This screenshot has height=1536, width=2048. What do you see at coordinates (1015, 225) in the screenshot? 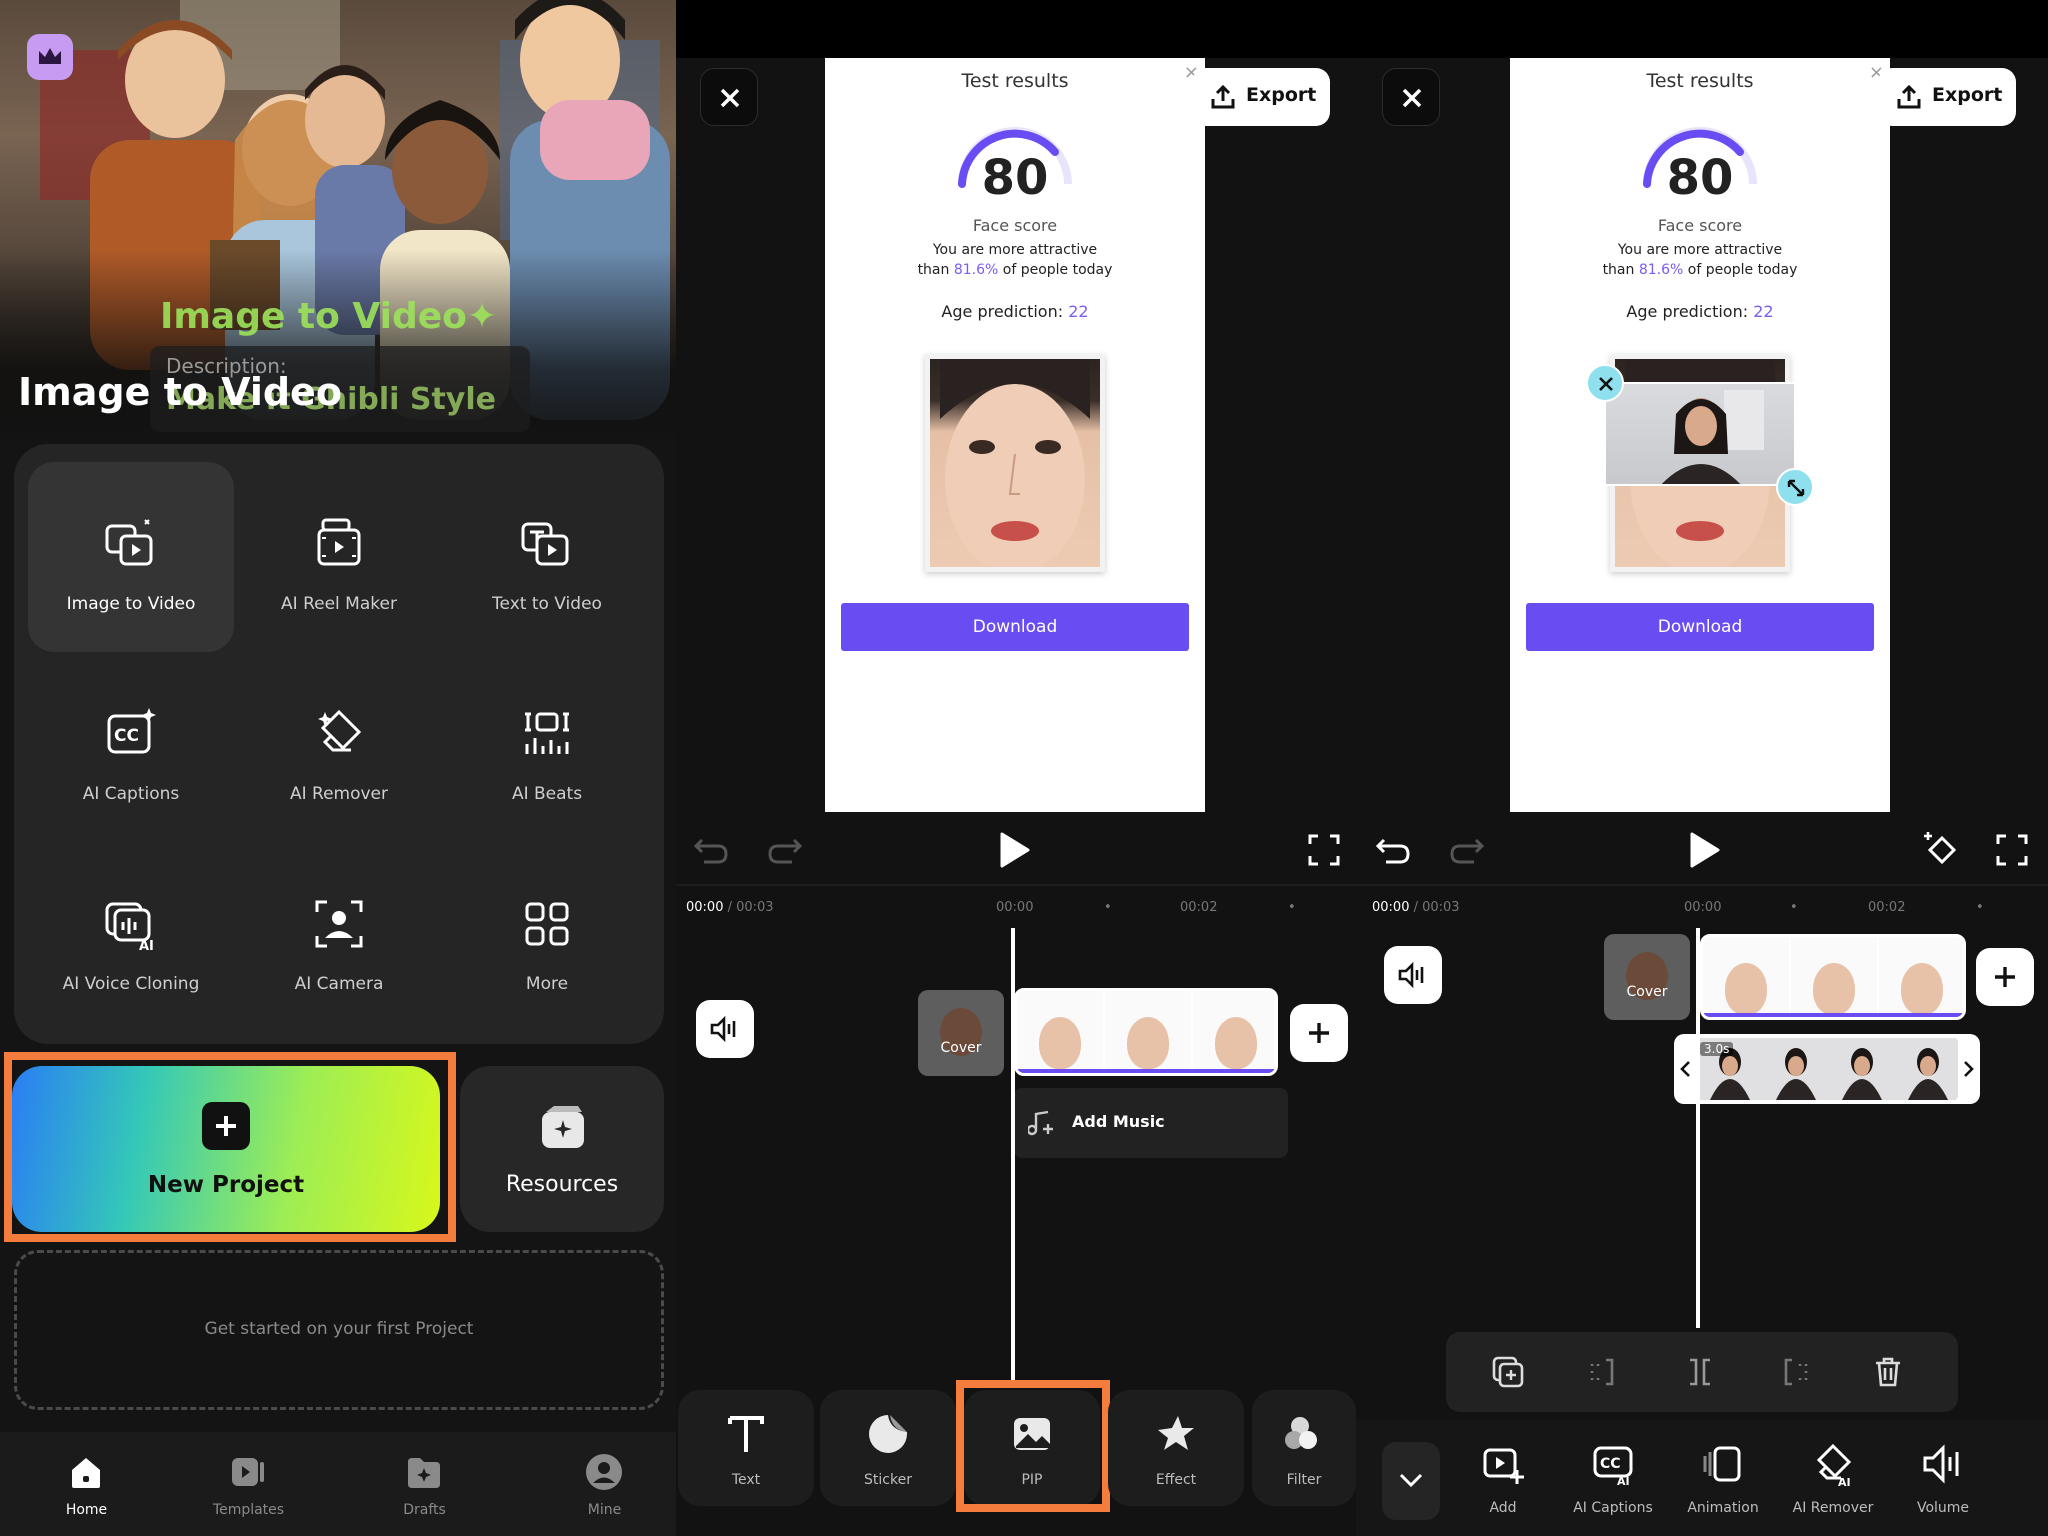
I see `face-score-label: Face score` at bounding box center [1015, 225].